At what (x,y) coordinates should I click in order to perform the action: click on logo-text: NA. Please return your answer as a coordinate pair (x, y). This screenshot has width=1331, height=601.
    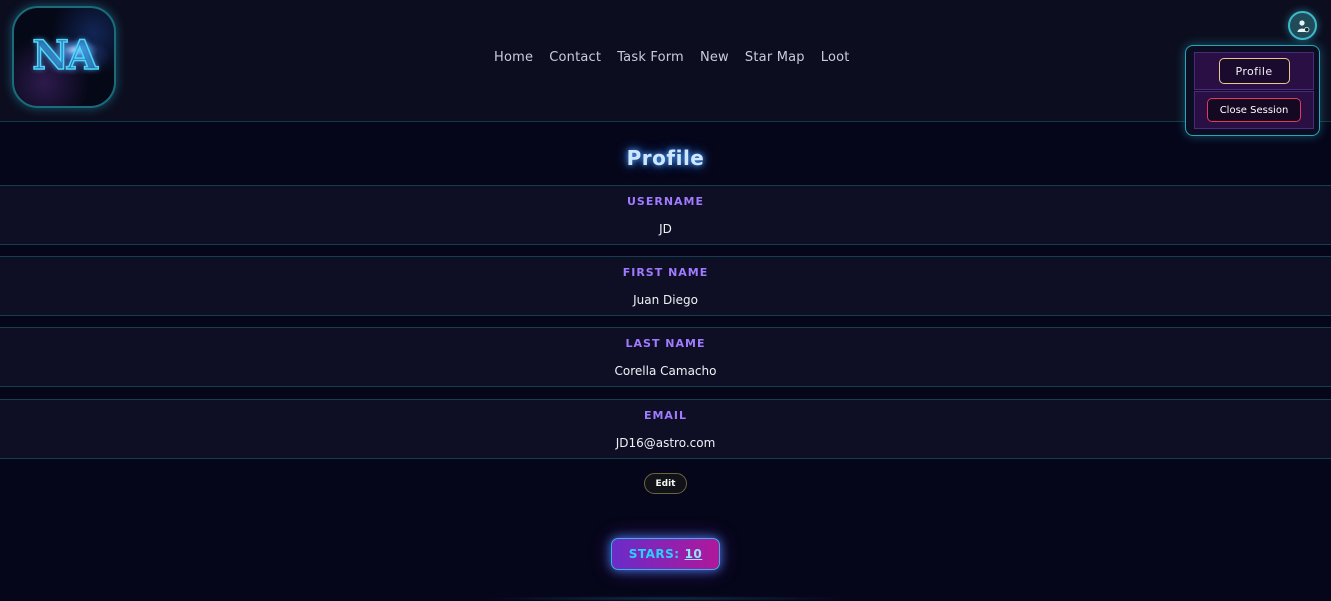
    Looking at the image, I should click on (64, 55).